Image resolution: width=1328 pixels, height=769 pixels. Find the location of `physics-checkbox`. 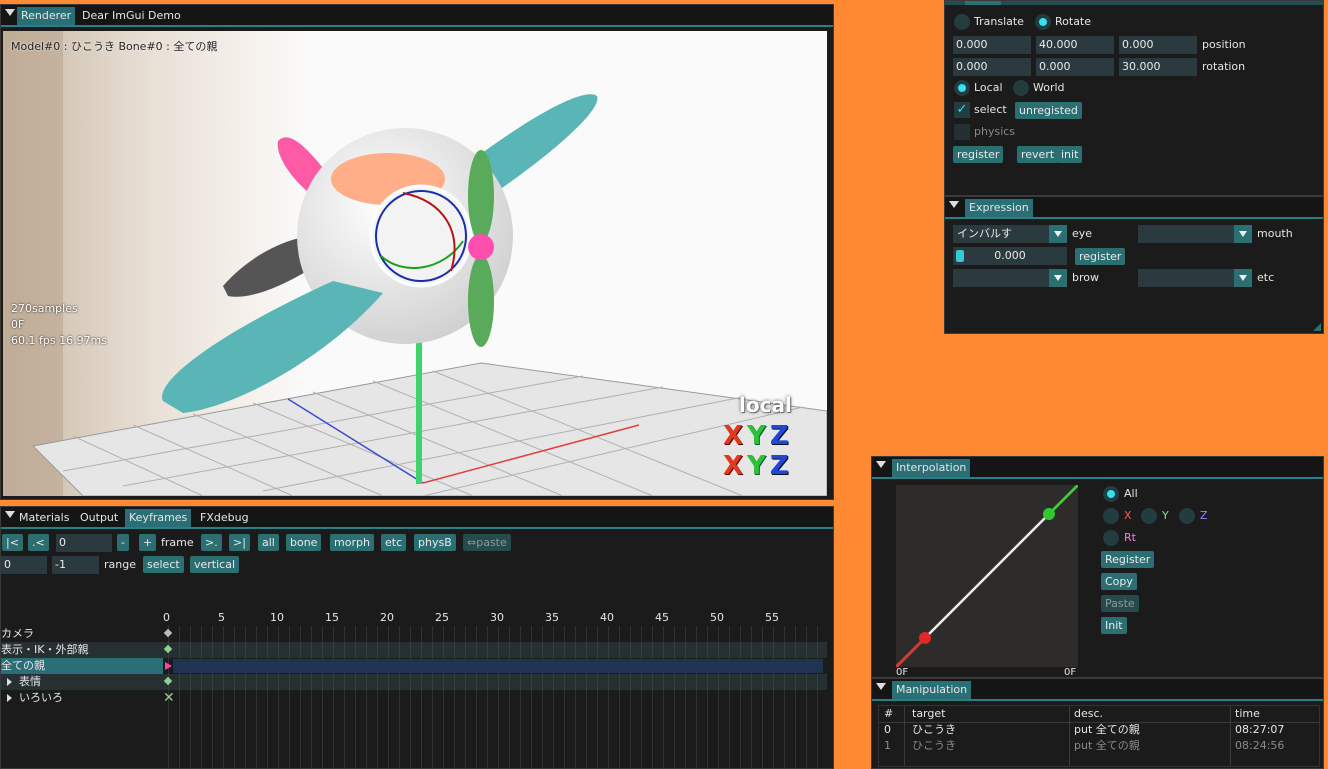

physics-checkbox is located at coordinates (962, 132).